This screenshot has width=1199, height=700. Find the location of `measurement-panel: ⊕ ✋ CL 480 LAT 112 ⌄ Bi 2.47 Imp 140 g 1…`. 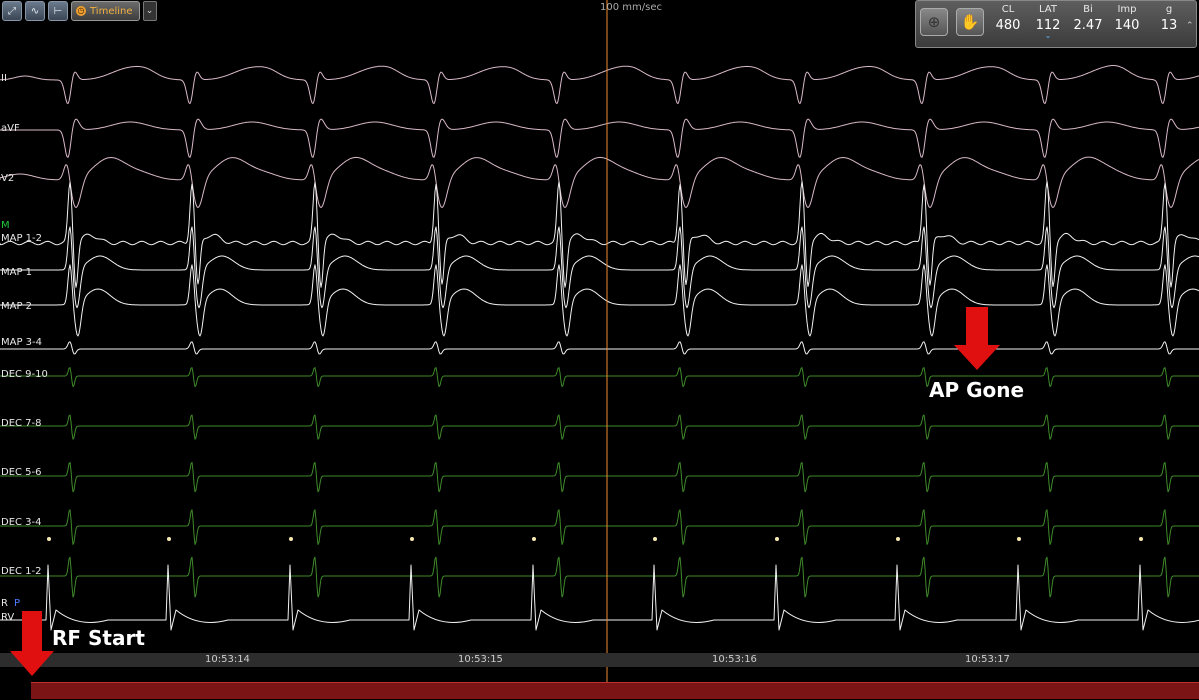

measurement-panel: ⊕ ✋ CL 480 LAT 112 ⌄ Bi 2.47 Imp 140 g 1… is located at coordinates (1056, 24).